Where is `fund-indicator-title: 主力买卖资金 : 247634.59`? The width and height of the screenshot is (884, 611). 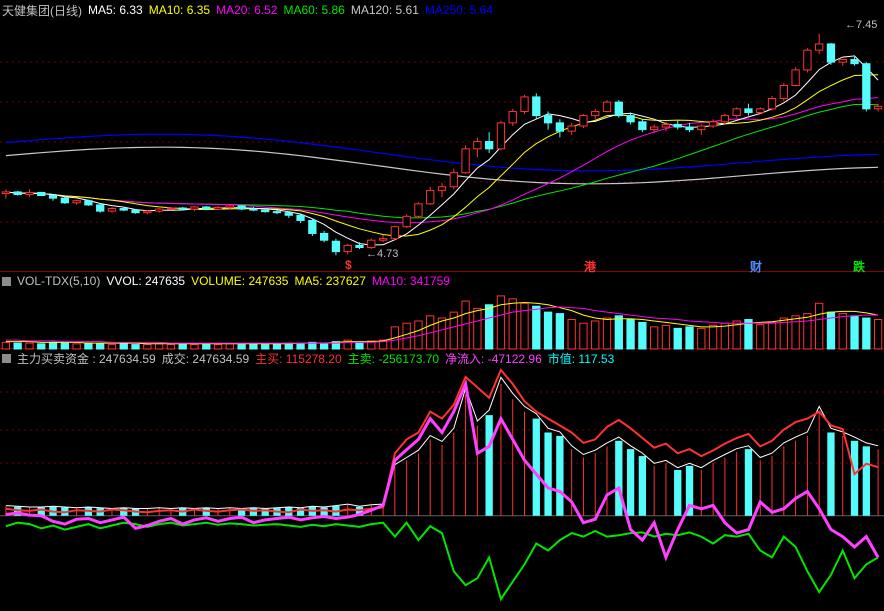 fund-indicator-title: 主力买卖资金 : 247634.59 is located at coordinates (86, 358).